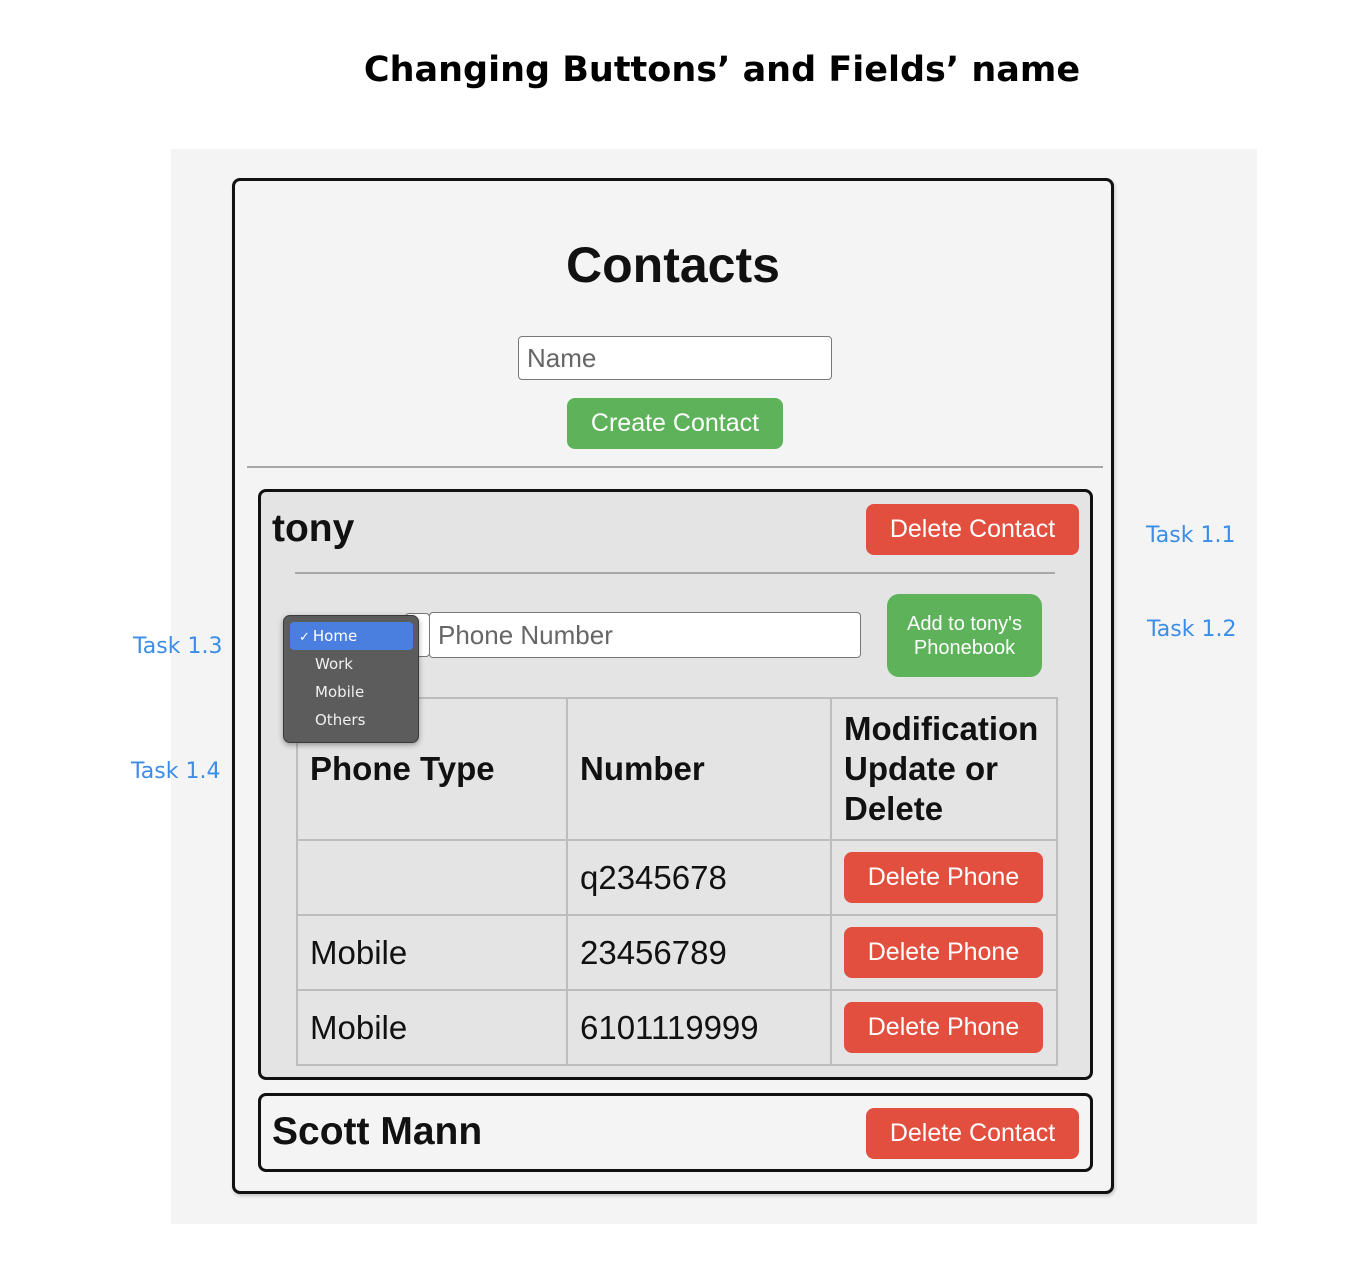 This screenshot has height=1262, width=1362. I want to click on task-label-1-3: Task 1.3, so click(178, 646).